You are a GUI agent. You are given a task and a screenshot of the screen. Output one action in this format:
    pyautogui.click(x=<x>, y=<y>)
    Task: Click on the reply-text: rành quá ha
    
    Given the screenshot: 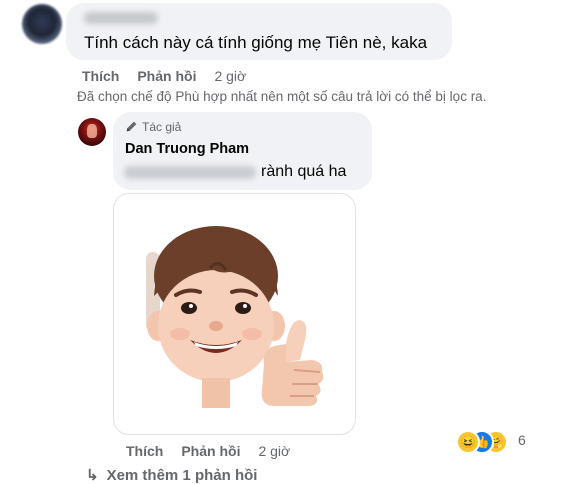 What is the action you would take?
    pyautogui.click(x=304, y=171)
    